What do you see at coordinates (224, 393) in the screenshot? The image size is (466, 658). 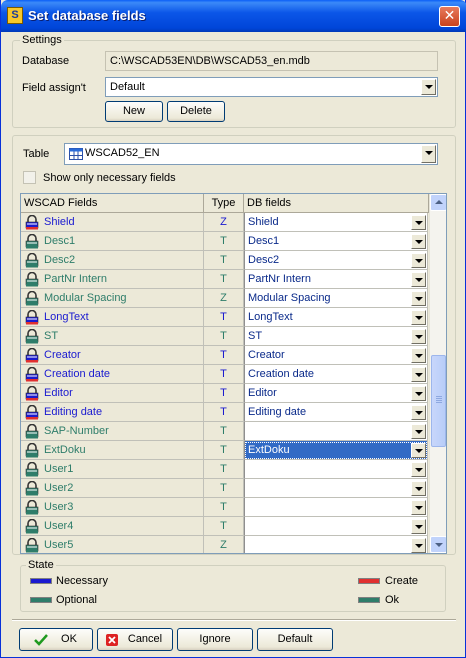 I see `table-row: Editor T Editor` at bounding box center [224, 393].